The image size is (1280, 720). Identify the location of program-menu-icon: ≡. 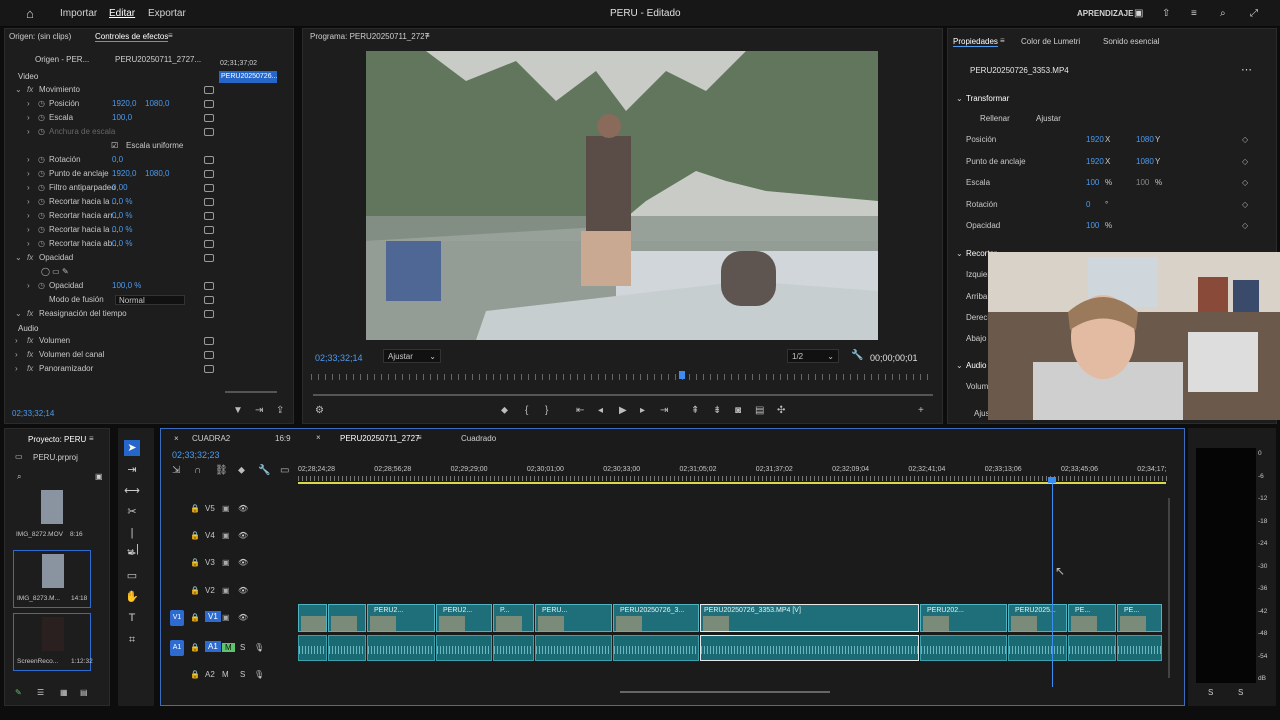
(427, 35).